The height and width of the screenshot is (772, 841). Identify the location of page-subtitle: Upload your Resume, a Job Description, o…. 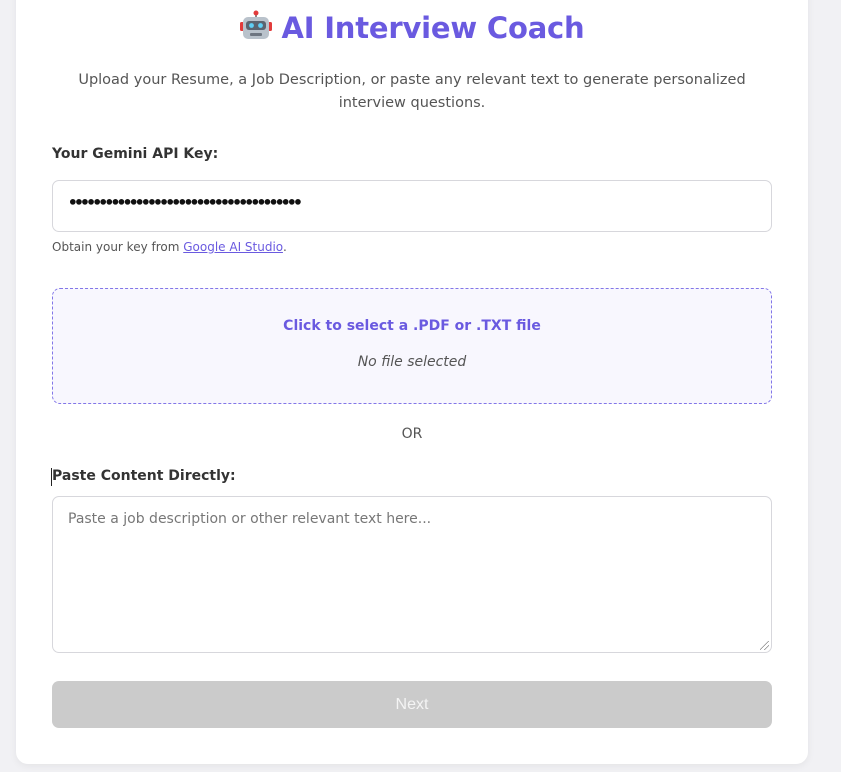
(412, 91).